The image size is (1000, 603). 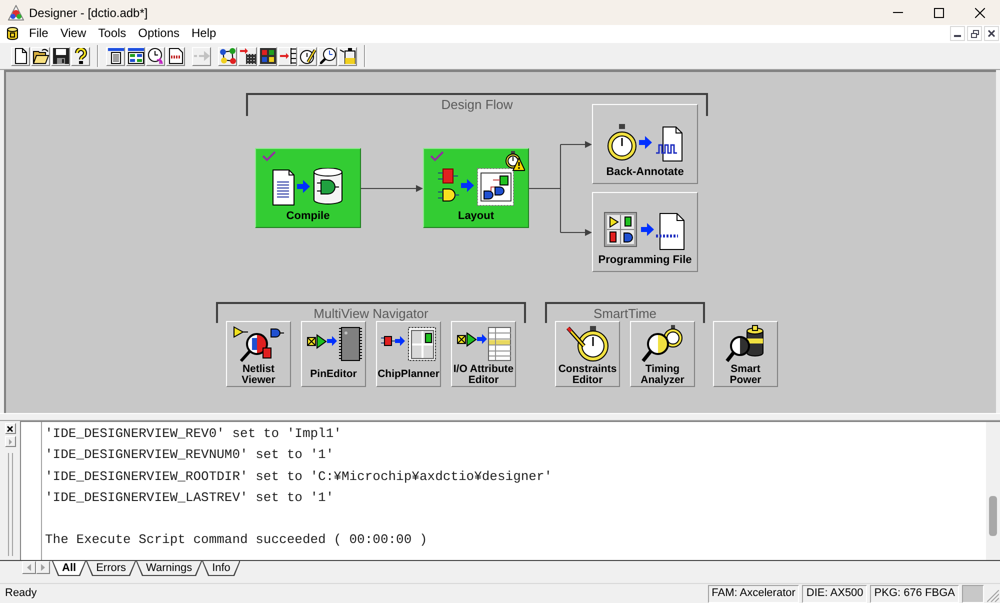 I want to click on log-line: 'IDE_DESIGNERVIEW_ROOTDIR' set to 'C:¥Microchip¥axdctio¥designer', so click(x=298, y=477).